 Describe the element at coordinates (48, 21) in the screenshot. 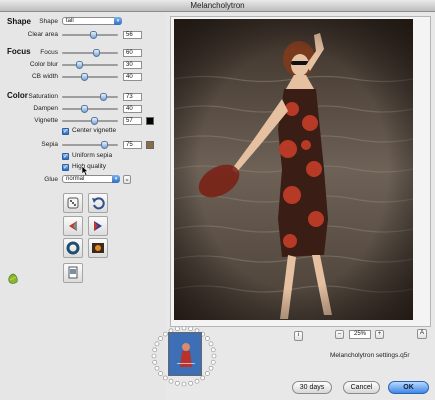

I see `shape-label: Shape` at that location.